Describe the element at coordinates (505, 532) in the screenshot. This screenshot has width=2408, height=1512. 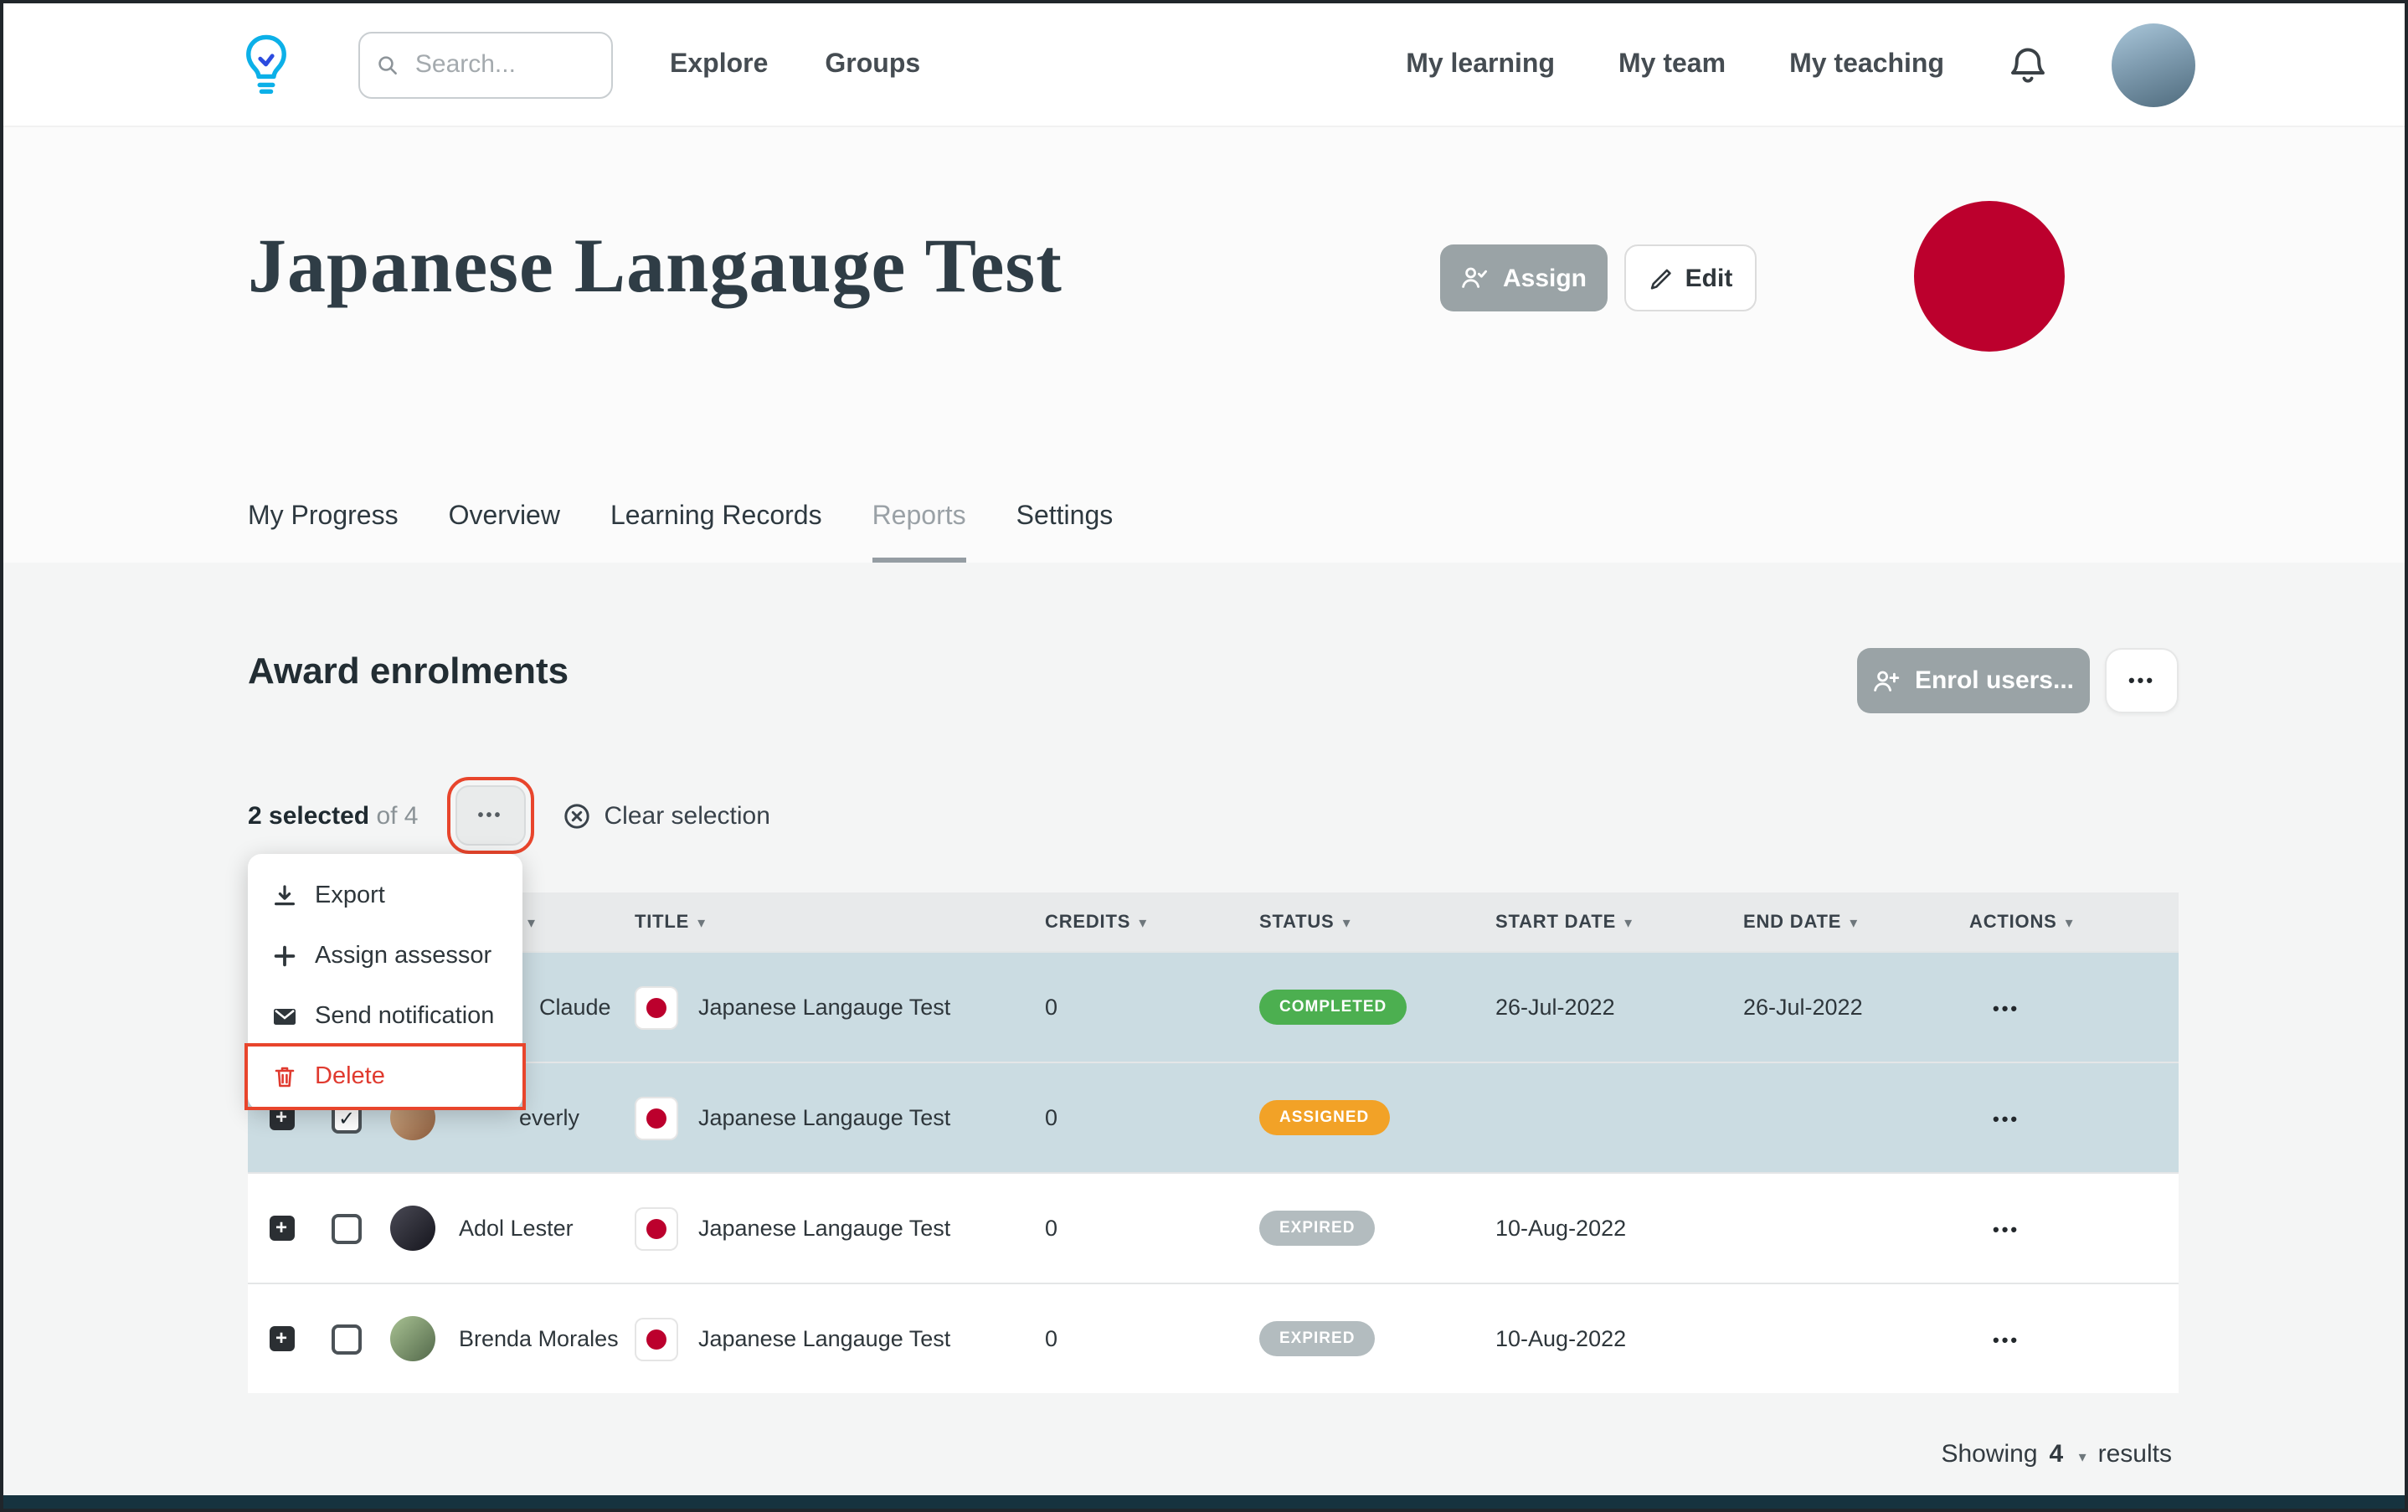
I see `tab-overview: Overview` at that location.